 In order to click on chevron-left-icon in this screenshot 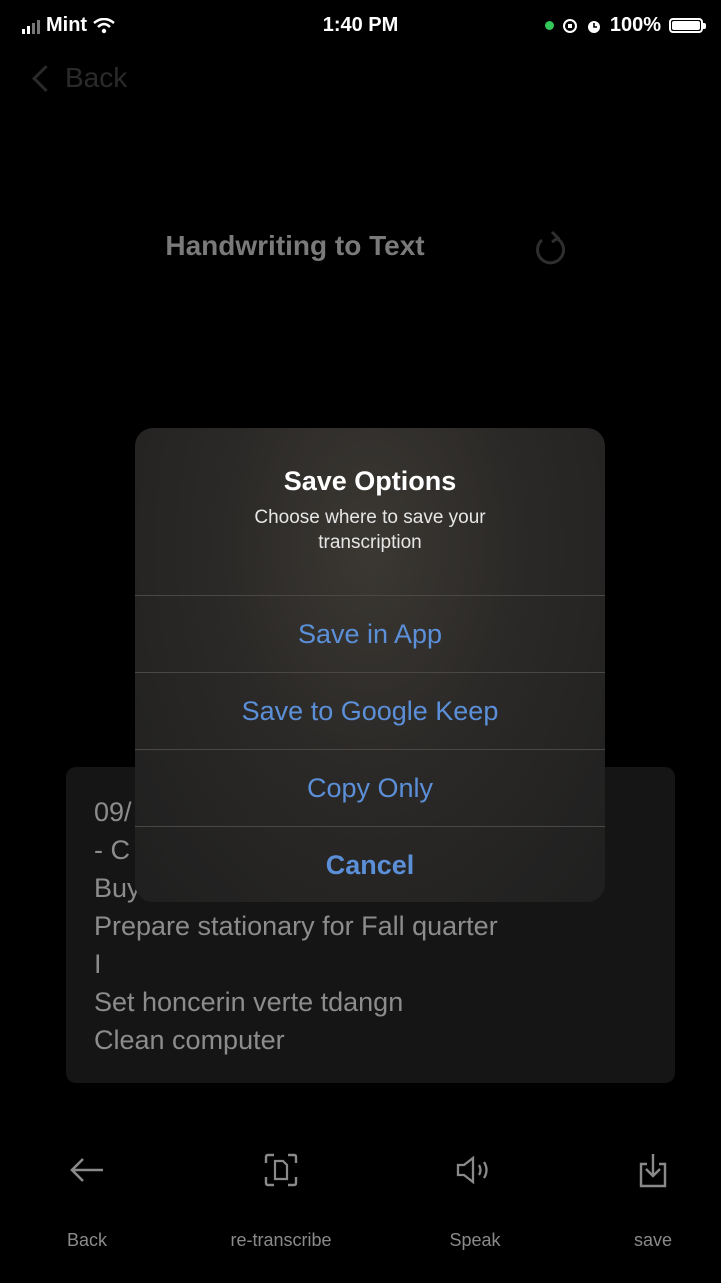, I will do `click(45, 78)`.